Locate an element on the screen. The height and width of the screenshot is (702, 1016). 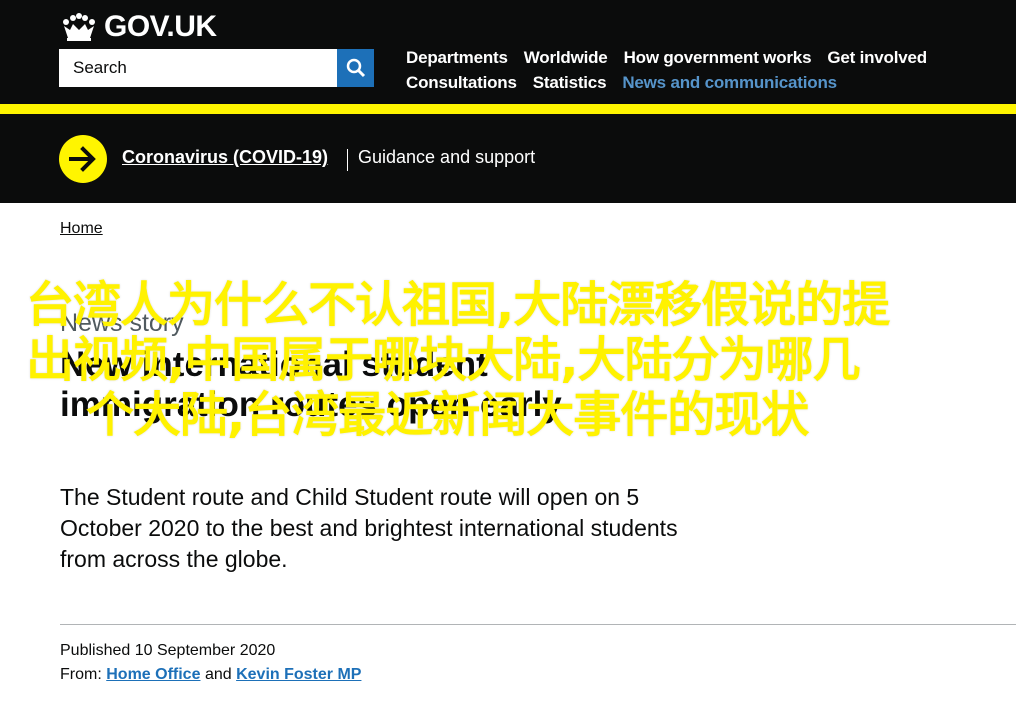
from-link-kevin-foster: Kevin Foster MP is located at coordinates (298, 674).